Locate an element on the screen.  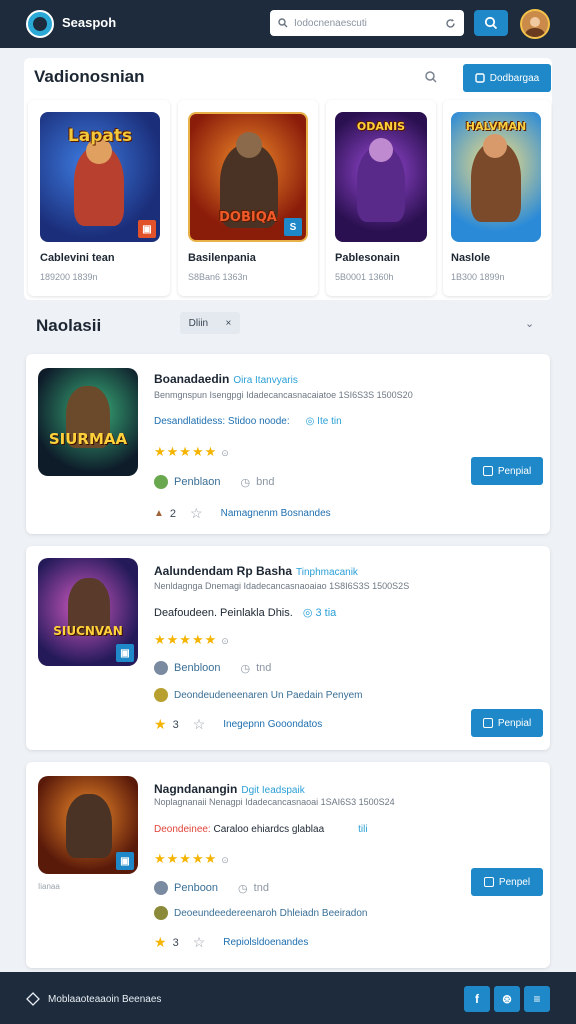
size-value: 3 tia is located at coordinates (326, 613).